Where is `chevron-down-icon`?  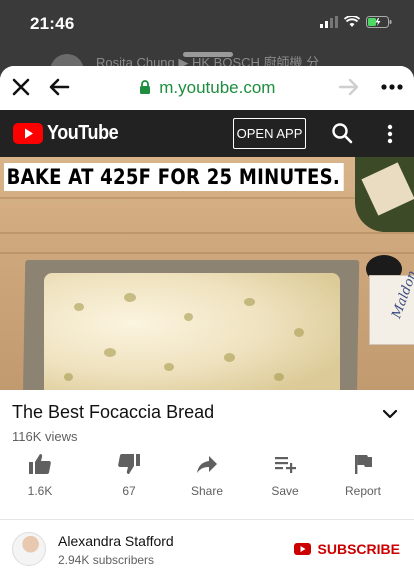 chevron-down-icon is located at coordinates (390, 414).